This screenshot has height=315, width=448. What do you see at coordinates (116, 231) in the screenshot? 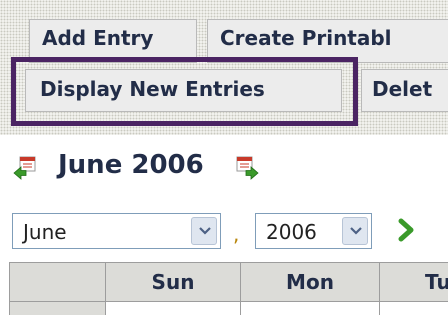
I see `month-select: June` at bounding box center [116, 231].